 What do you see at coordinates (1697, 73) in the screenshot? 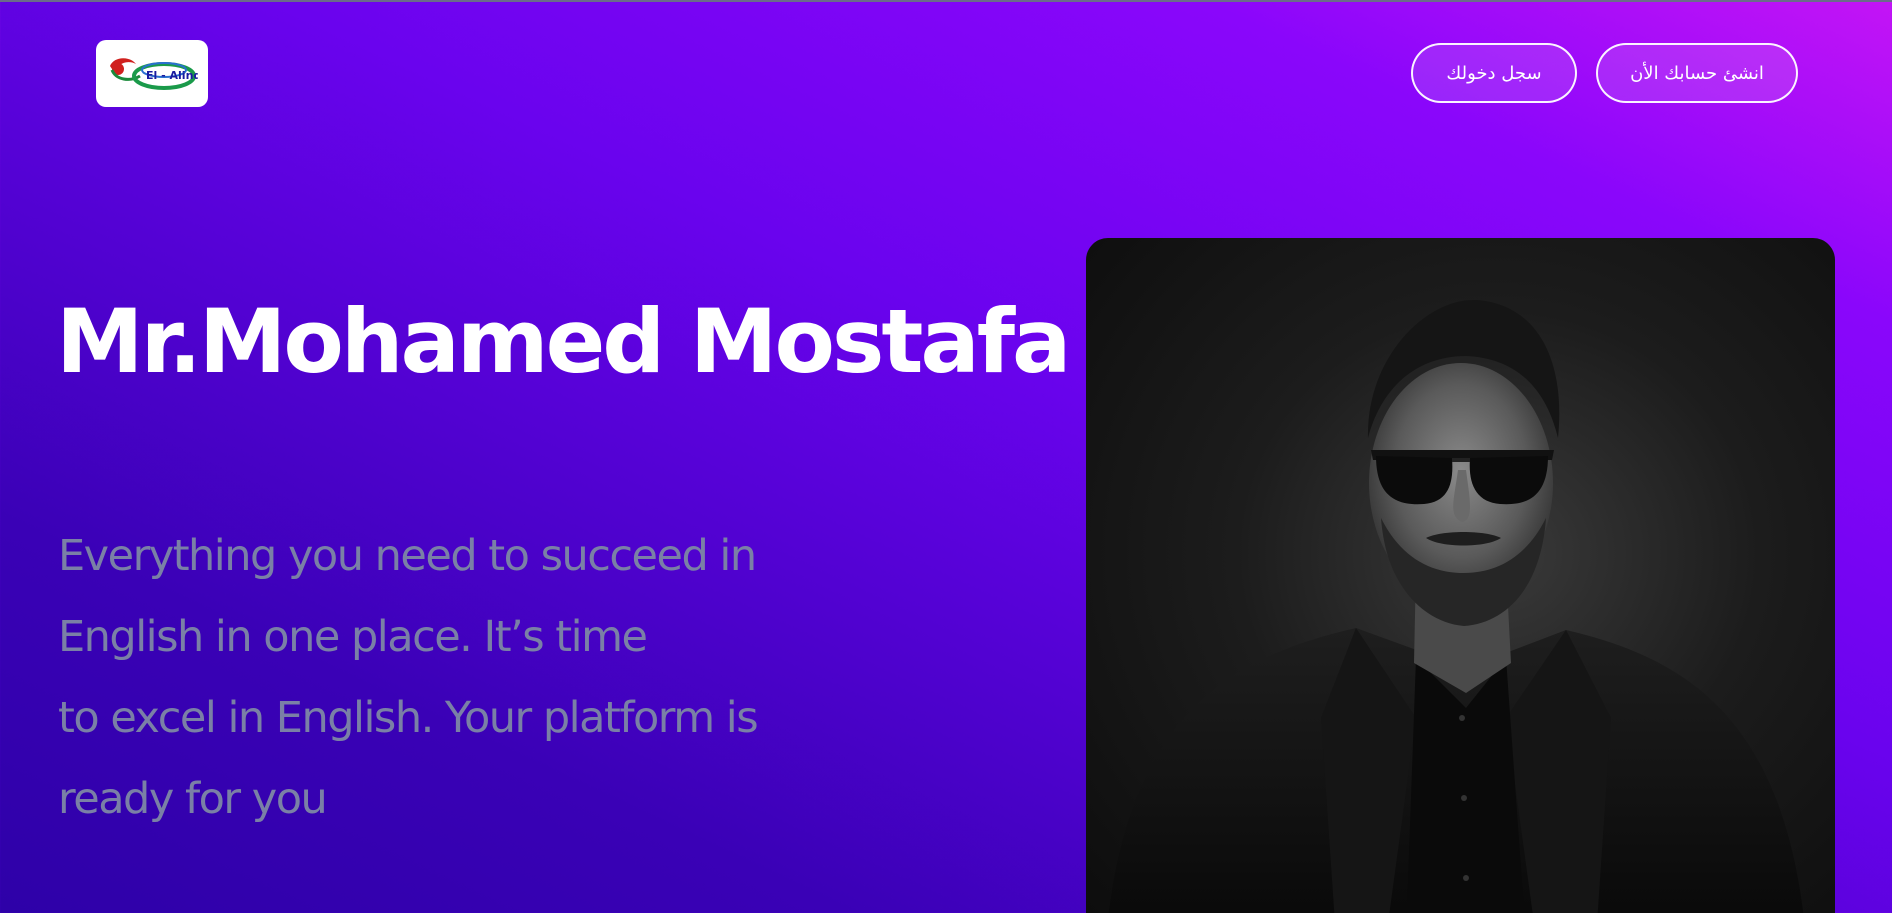
I see `register-button: انشئ حسابك الأن` at bounding box center [1697, 73].